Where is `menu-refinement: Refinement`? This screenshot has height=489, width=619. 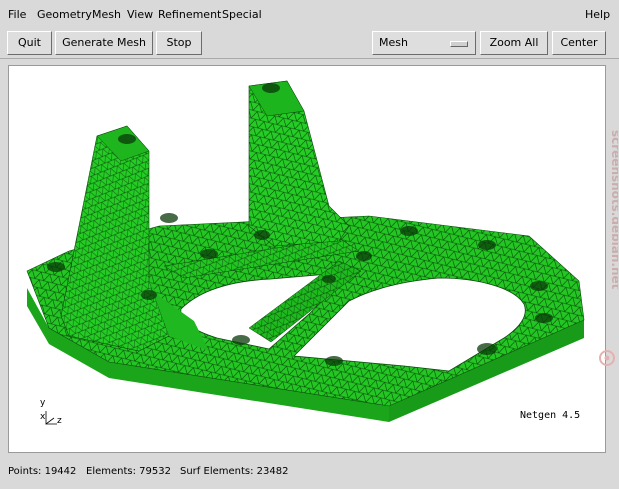
menu-refinement: Refinement is located at coordinates (189, 14).